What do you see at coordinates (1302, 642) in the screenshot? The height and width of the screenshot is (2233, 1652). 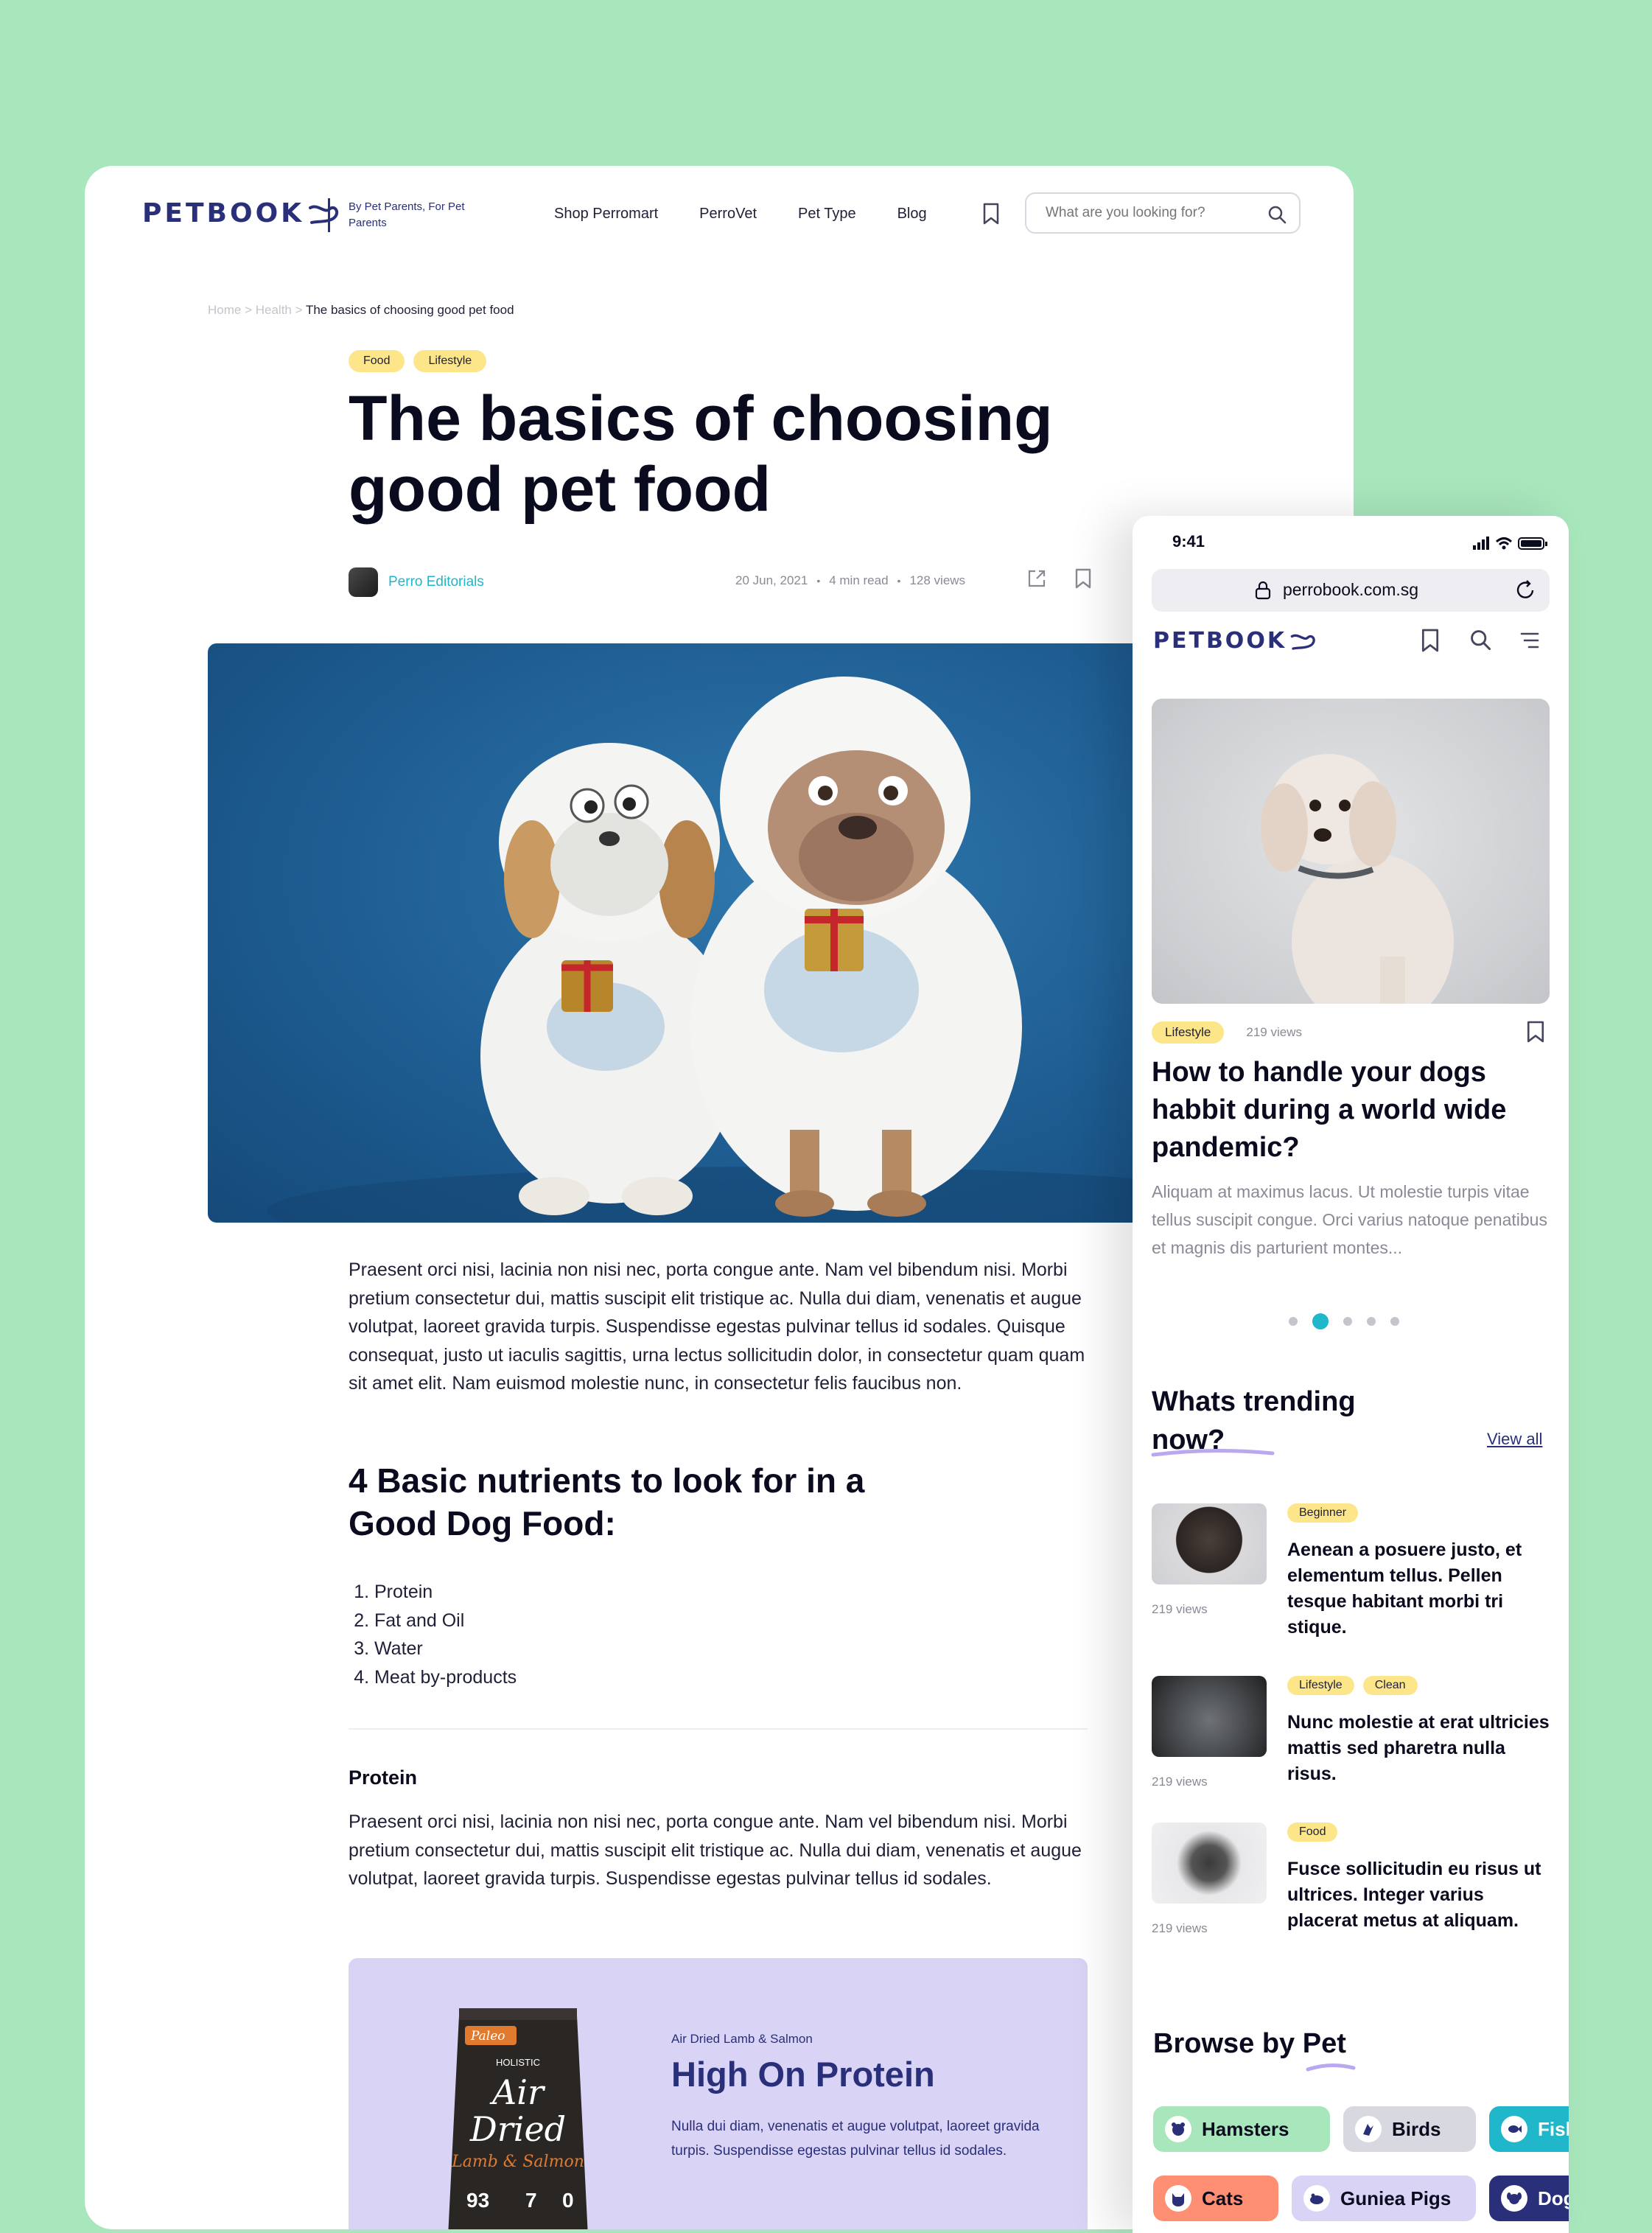 I see `leash-logo-icon` at bounding box center [1302, 642].